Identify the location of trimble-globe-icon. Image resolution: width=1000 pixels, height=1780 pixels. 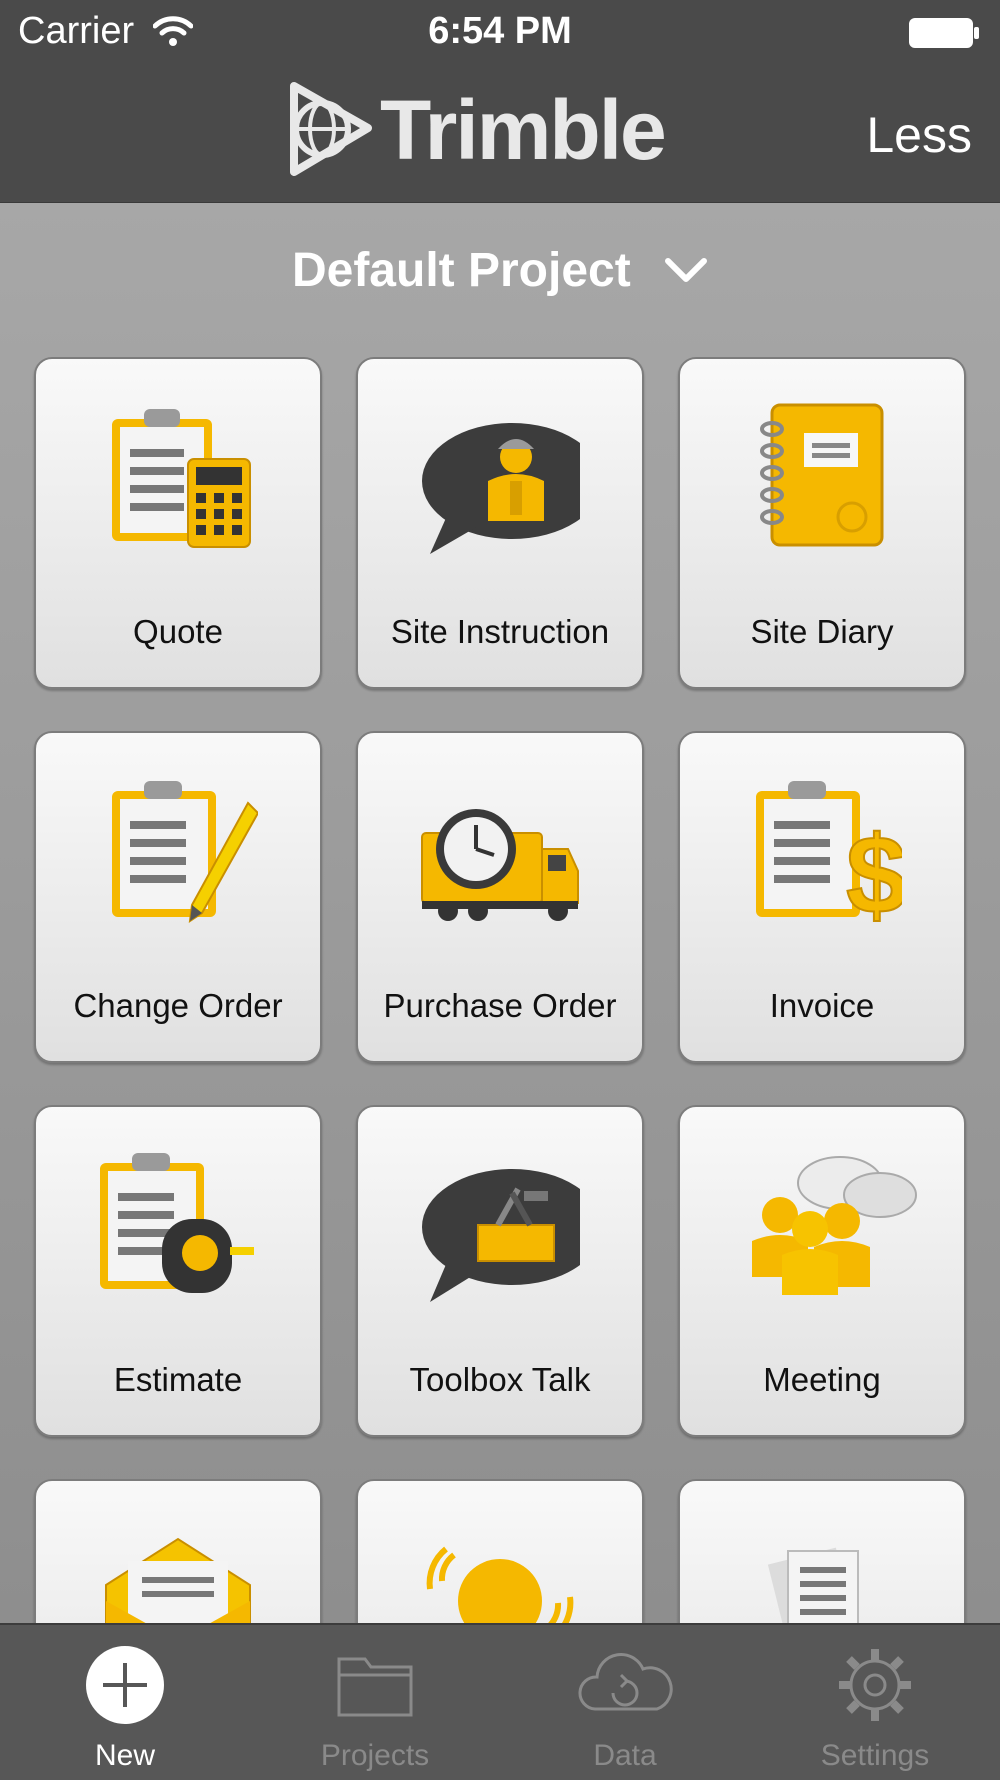
(331, 129).